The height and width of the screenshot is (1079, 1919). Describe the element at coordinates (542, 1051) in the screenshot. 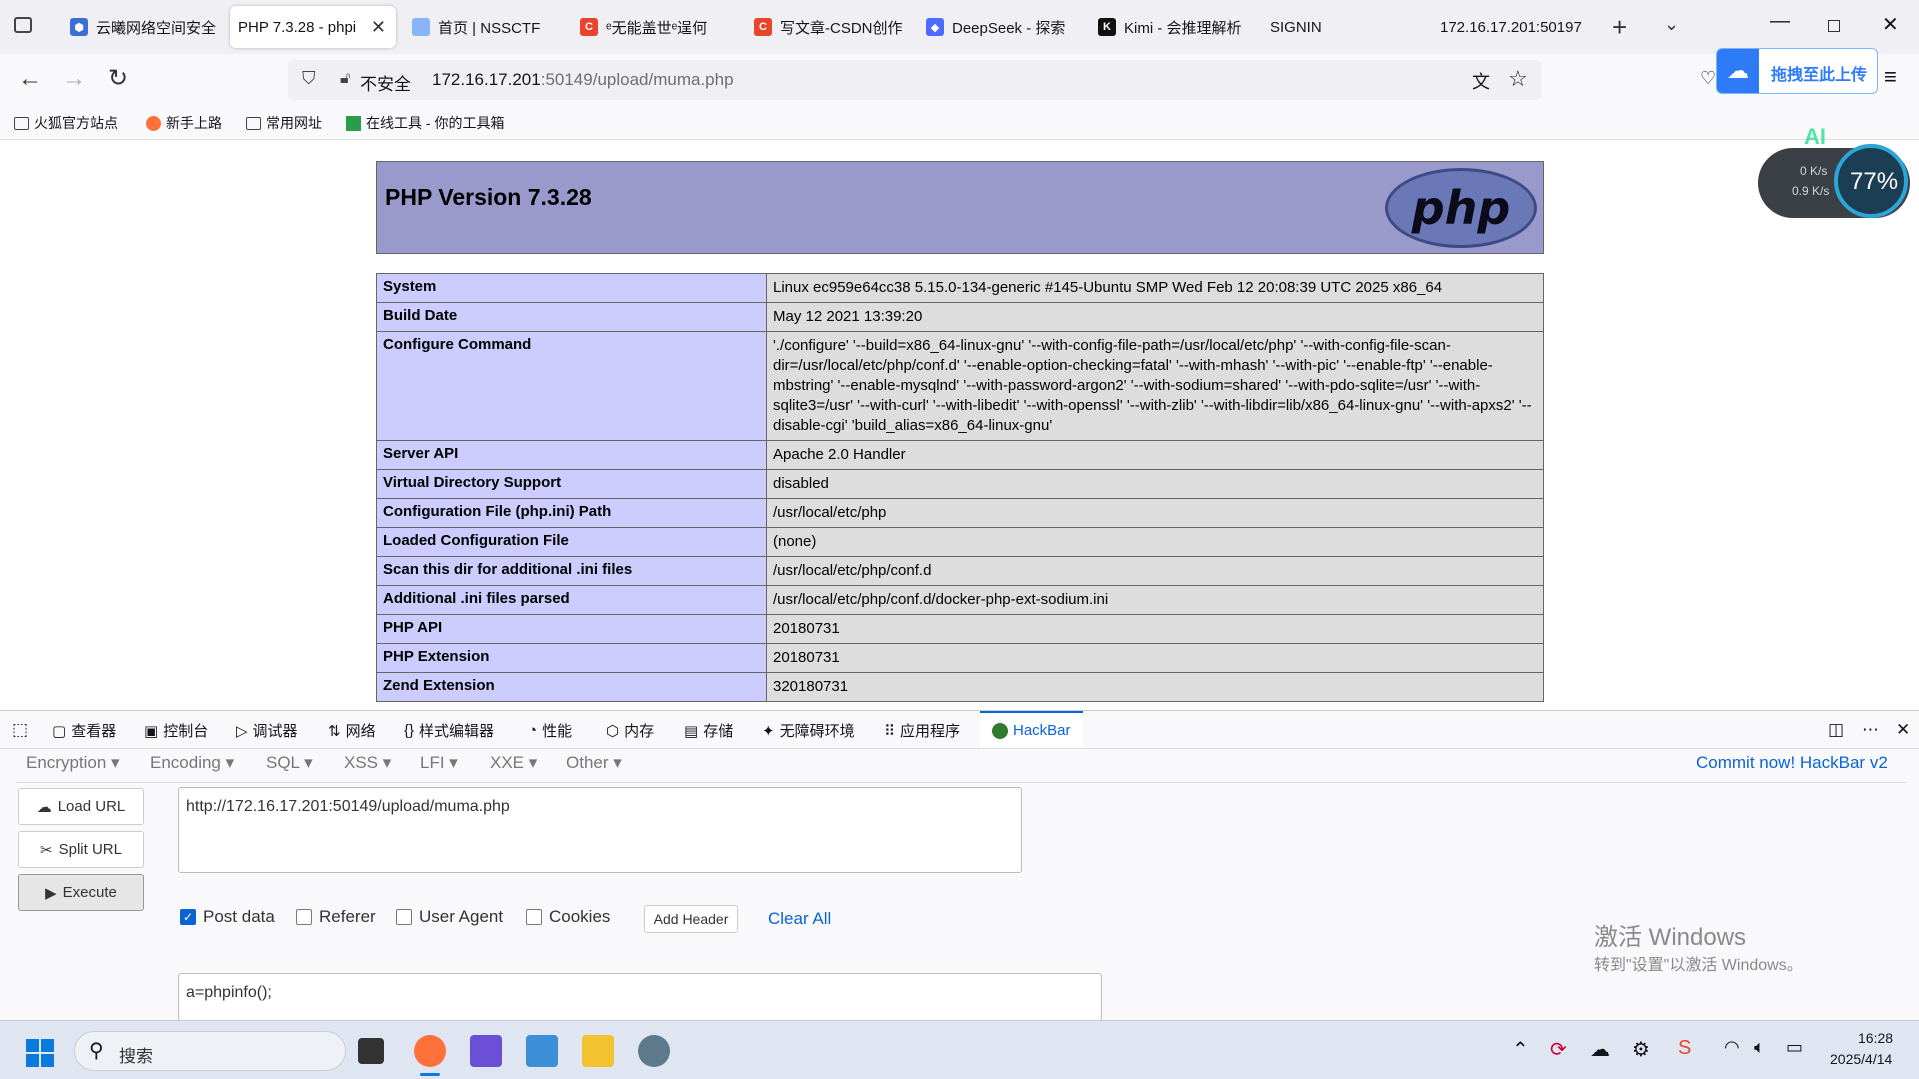

I see `notepad-taskbar-icon` at that location.